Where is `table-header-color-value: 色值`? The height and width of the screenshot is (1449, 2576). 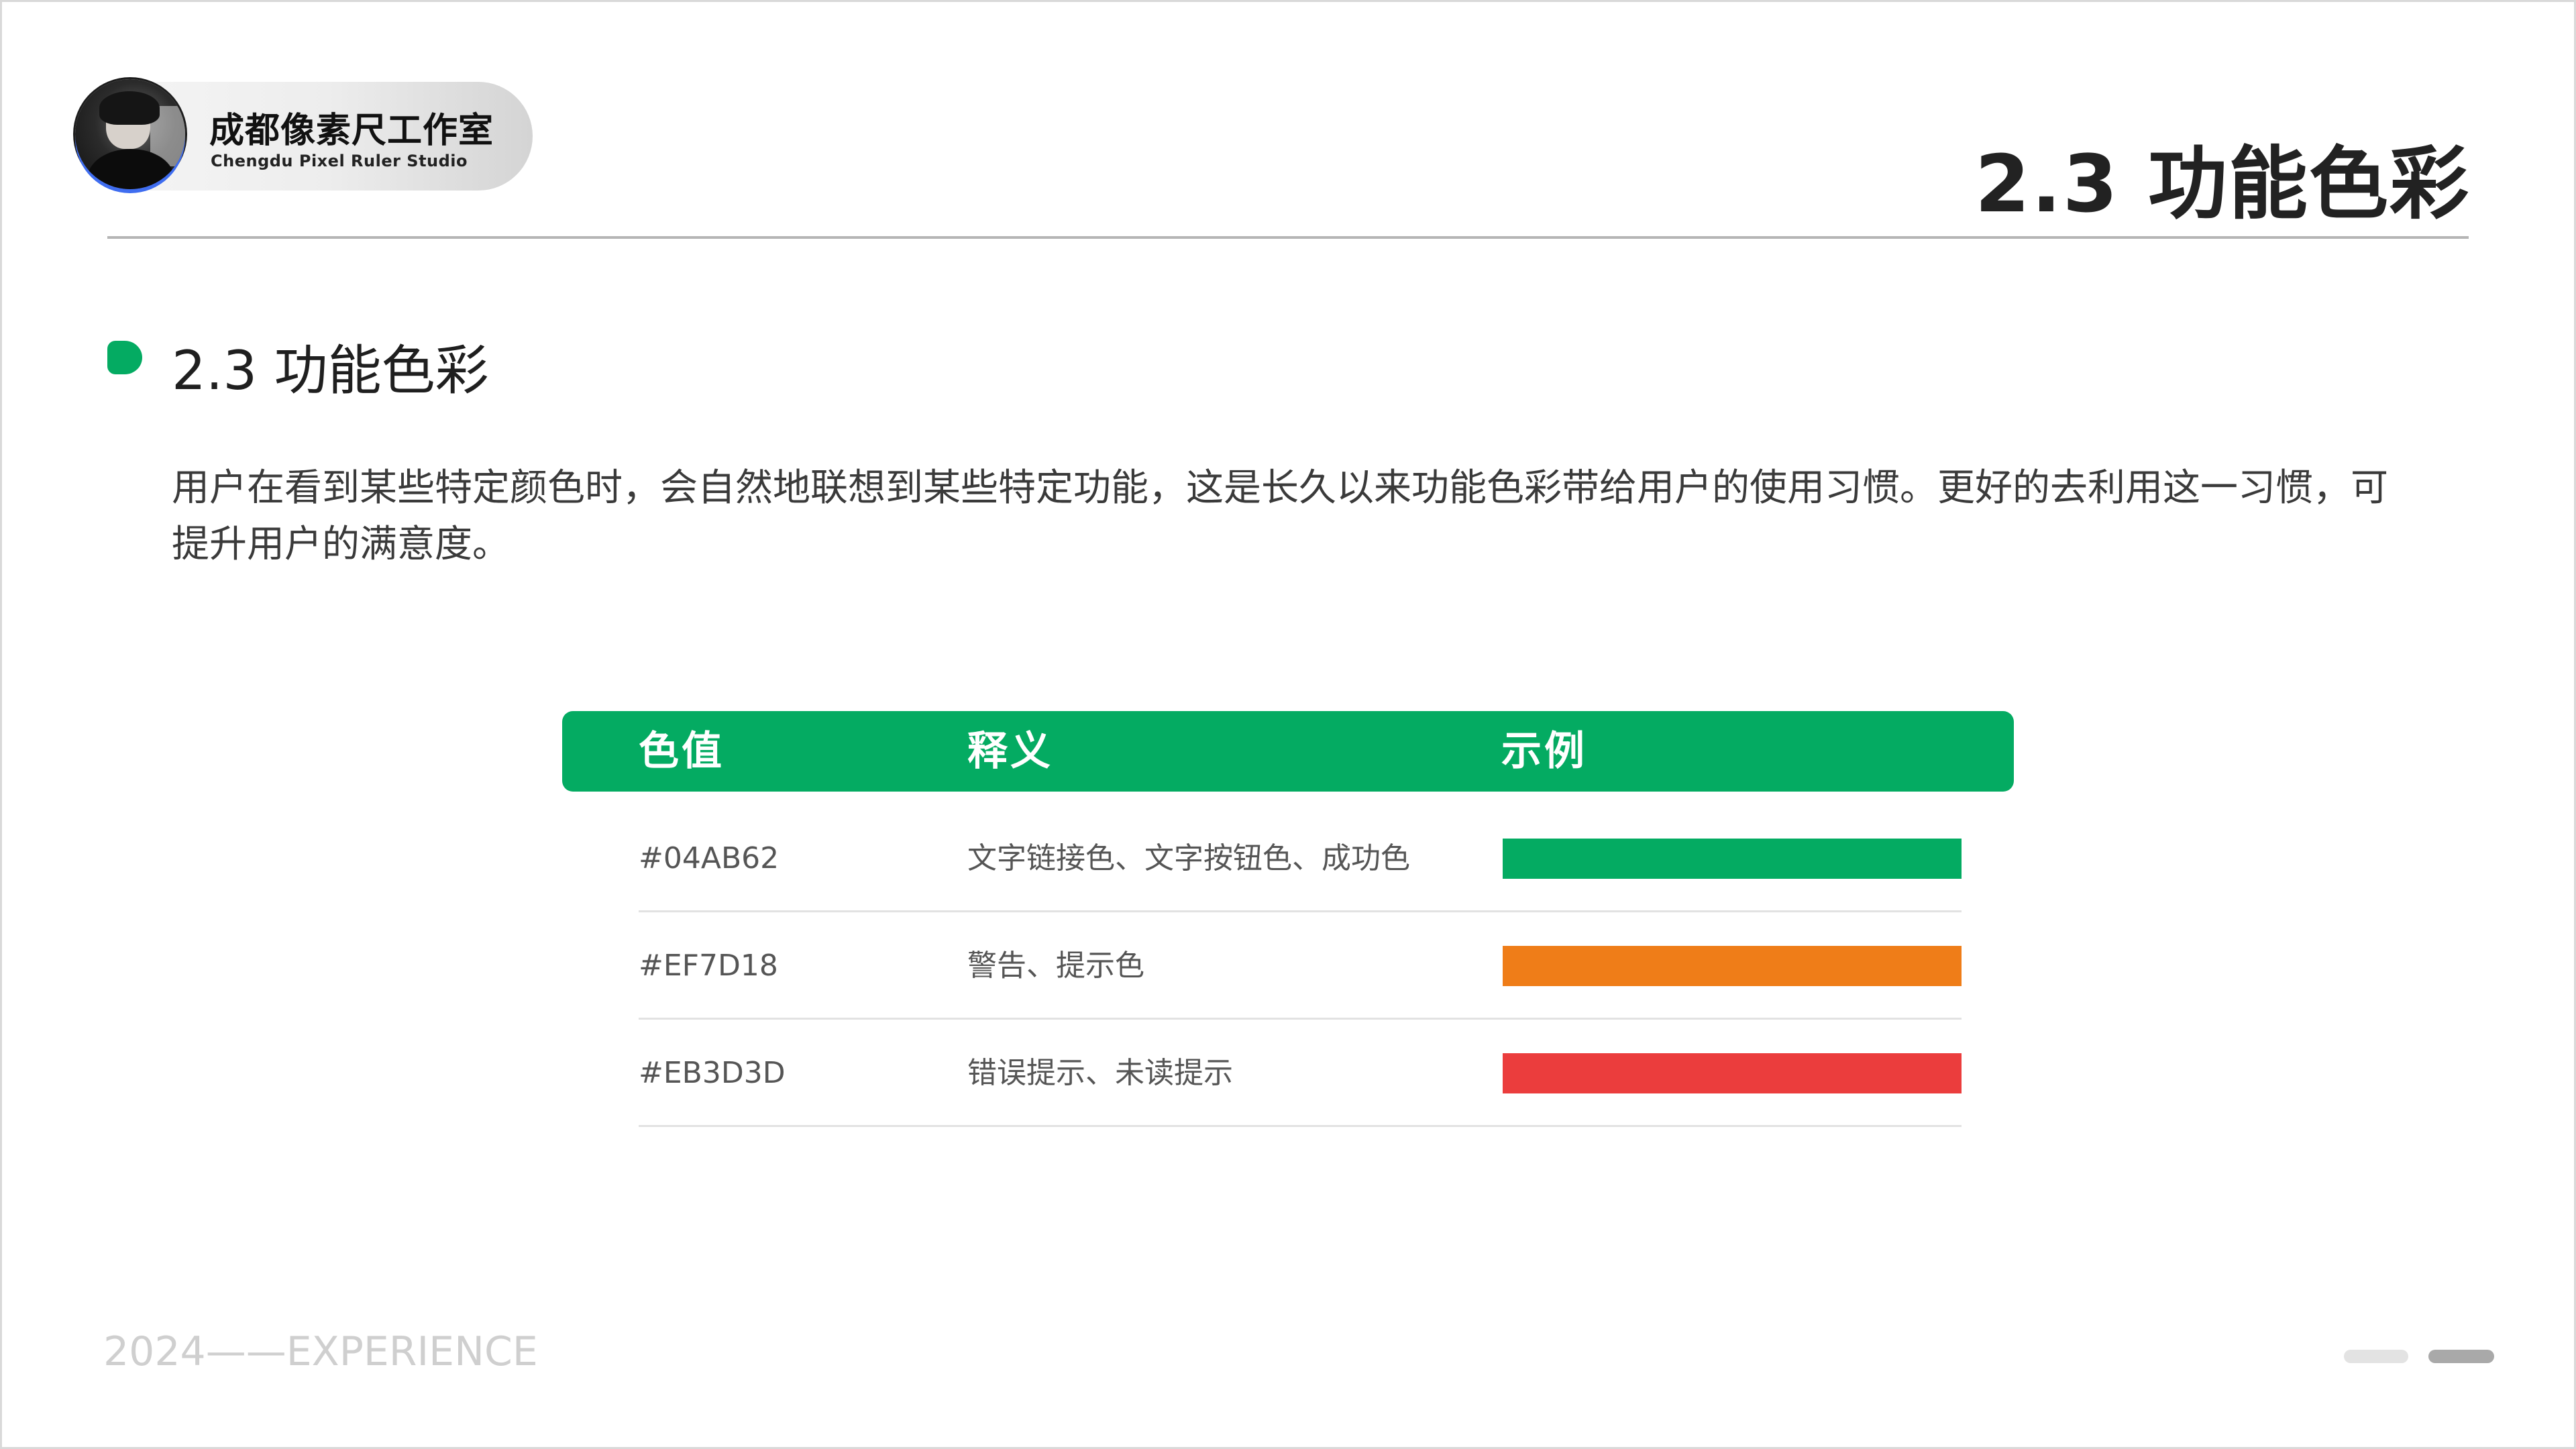 table-header-color-value: 色值 is located at coordinates (681, 751).